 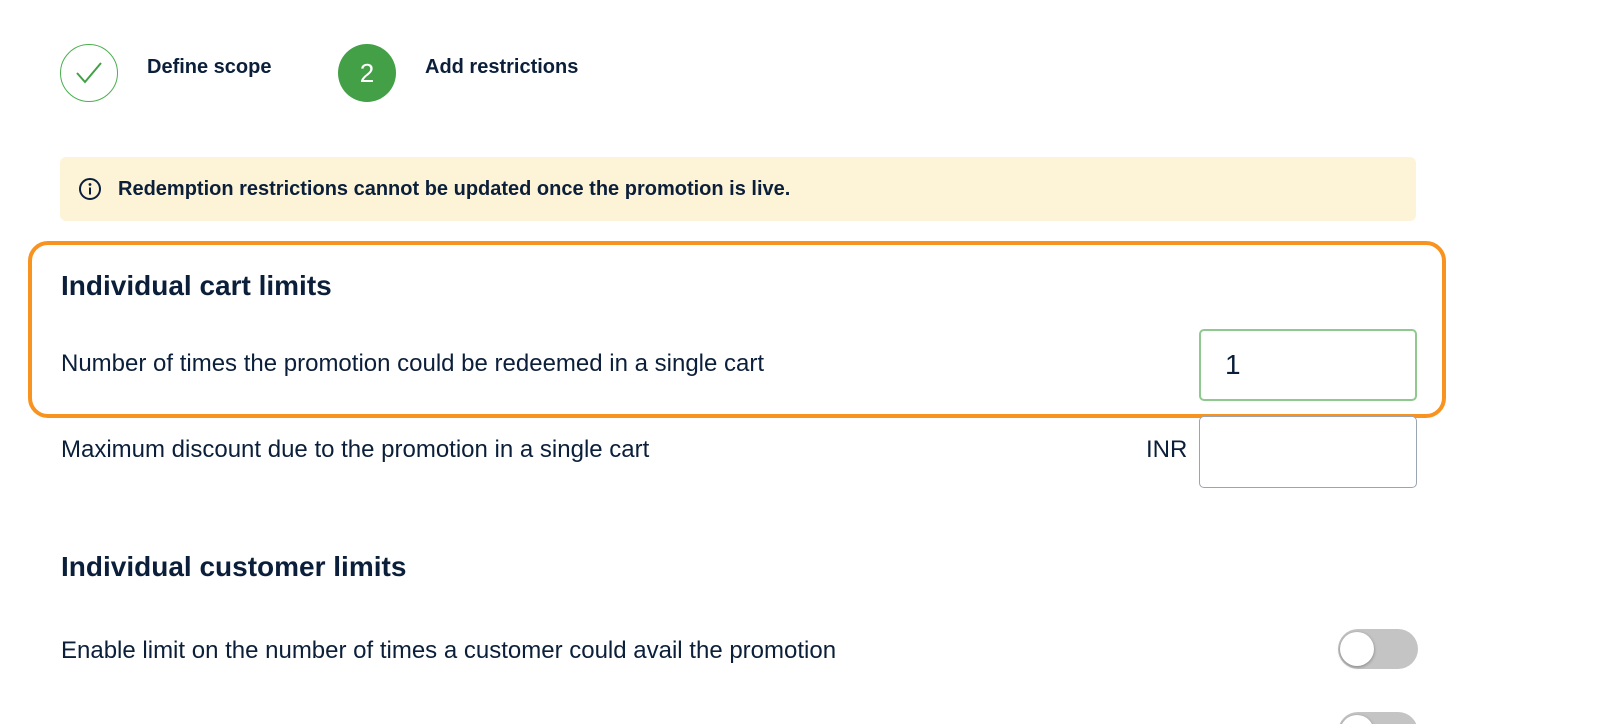 What do you see at coordinates (234, 566) in the screenshot?
I see `section-title-customer-limits: Individual customer limits` at bounding box center [234, 566].